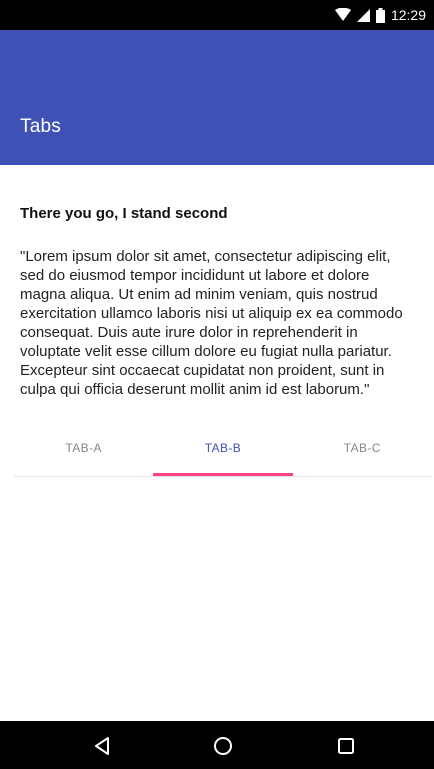 This screenshot has width=434, height=769. What do you see at coordinates (408, 15) in the screenshot?
I see `status-time: 12:29` at bounding box center [408, 15].